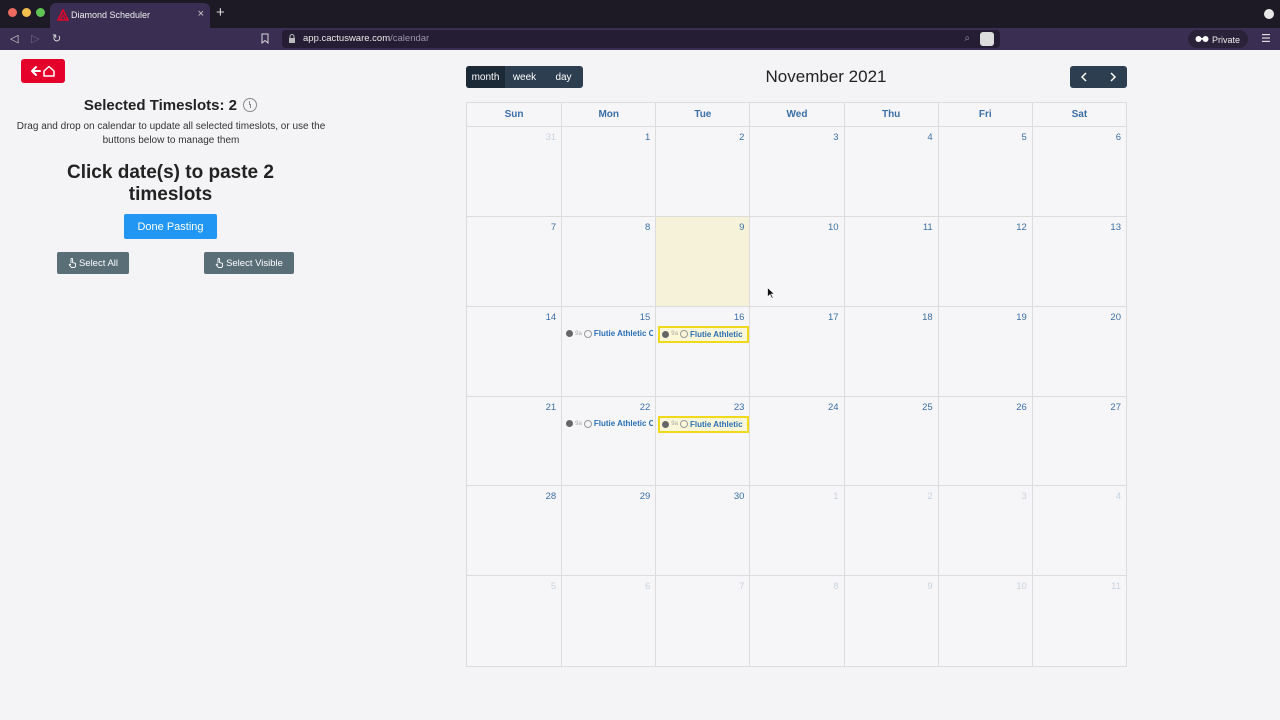  What do you see at coordinates (796, 351) in the screenshot?
I see `day-cell: 17` at bounding box center [796, 351].